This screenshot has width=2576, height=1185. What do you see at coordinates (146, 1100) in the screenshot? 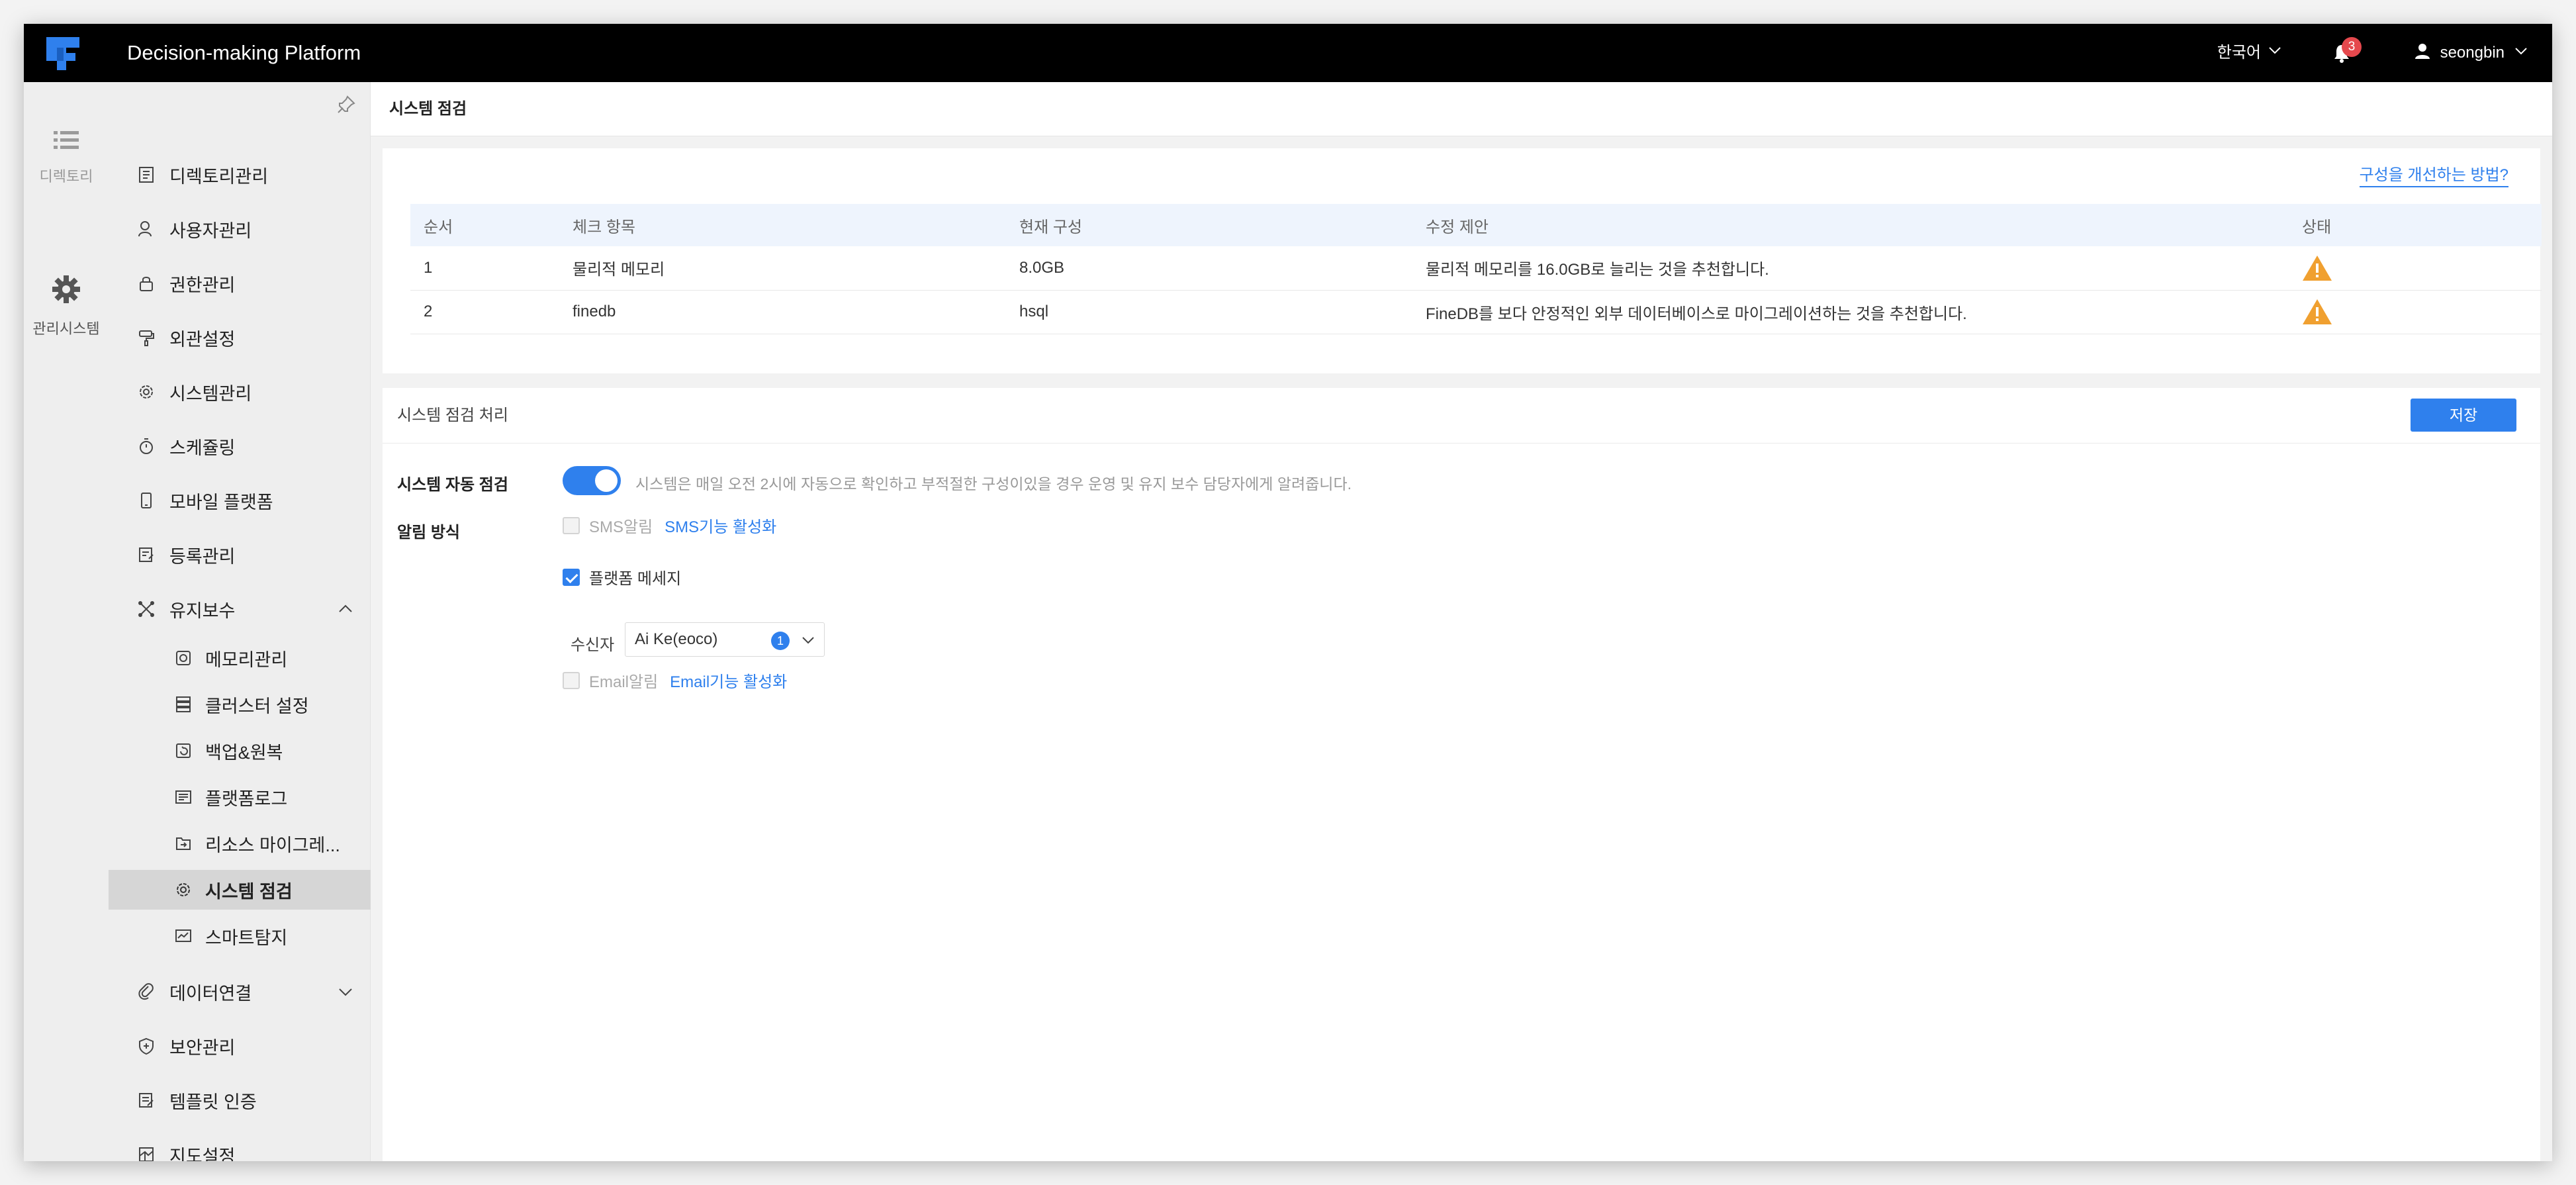
I see `template-icon` at bounding box center [146, 1100].